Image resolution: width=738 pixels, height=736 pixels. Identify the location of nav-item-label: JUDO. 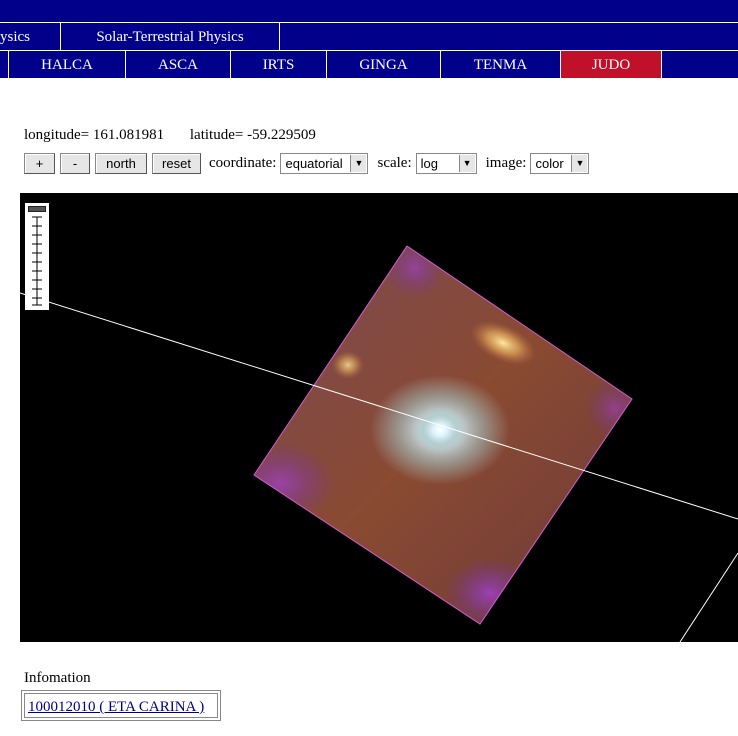
(611, 65).